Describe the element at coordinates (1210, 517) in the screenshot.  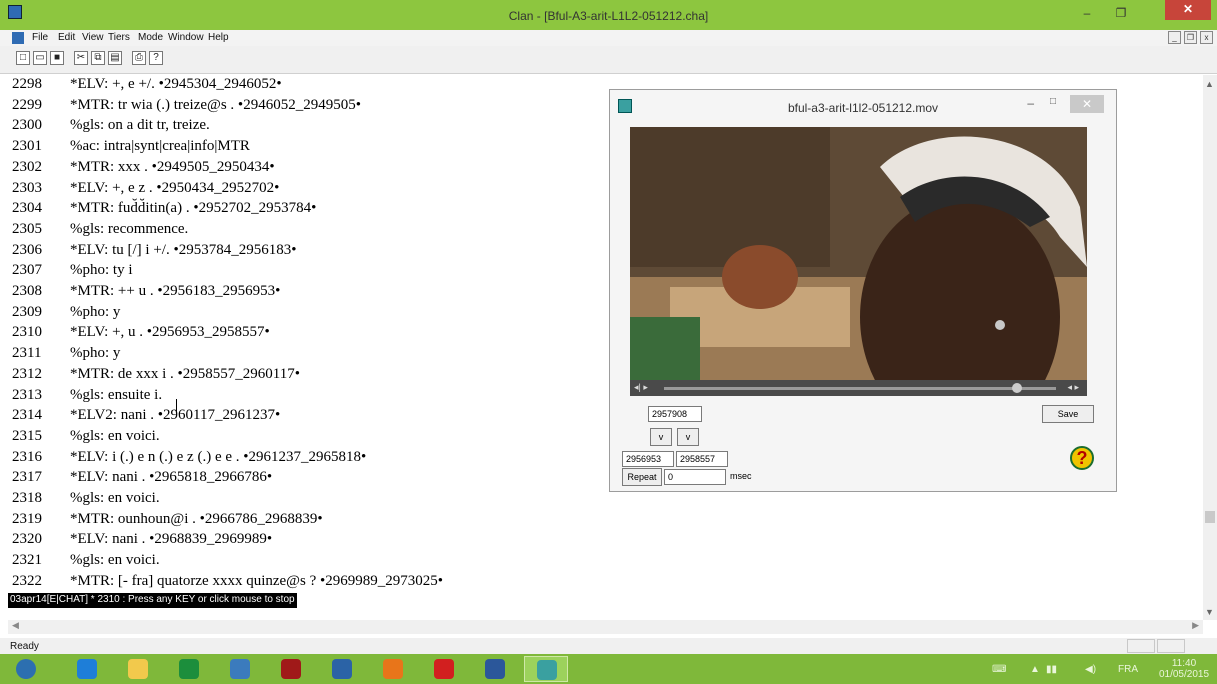
I see `scroll-thumb` at that location.